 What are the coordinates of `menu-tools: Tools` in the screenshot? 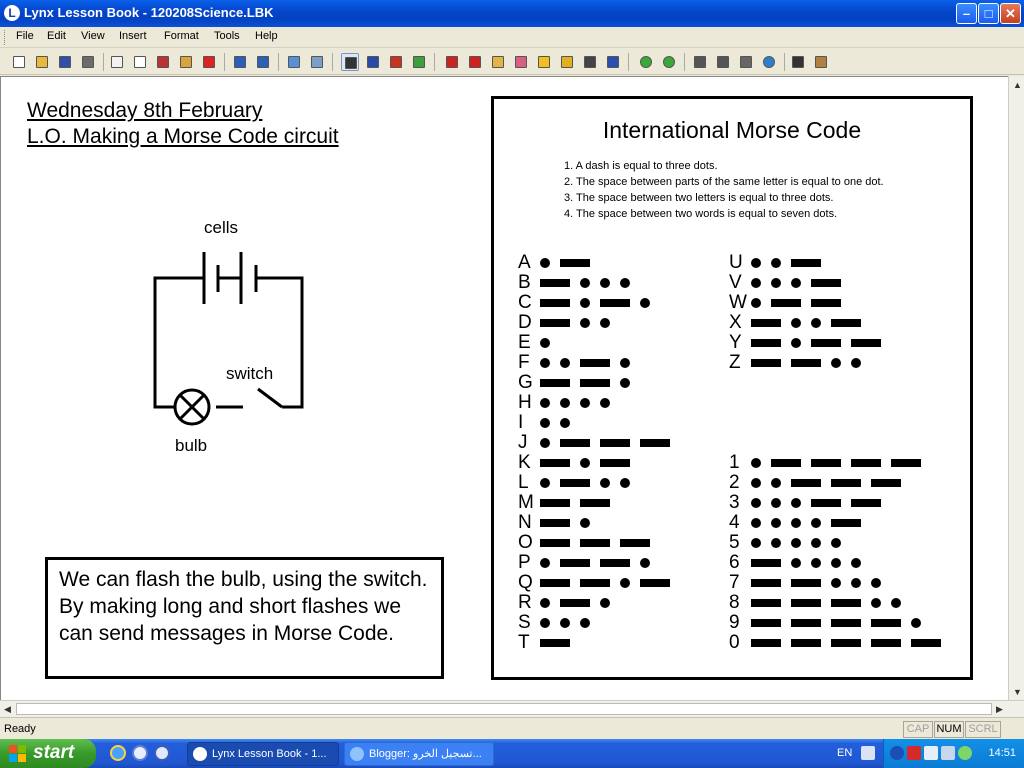 It's located at (227, 36).